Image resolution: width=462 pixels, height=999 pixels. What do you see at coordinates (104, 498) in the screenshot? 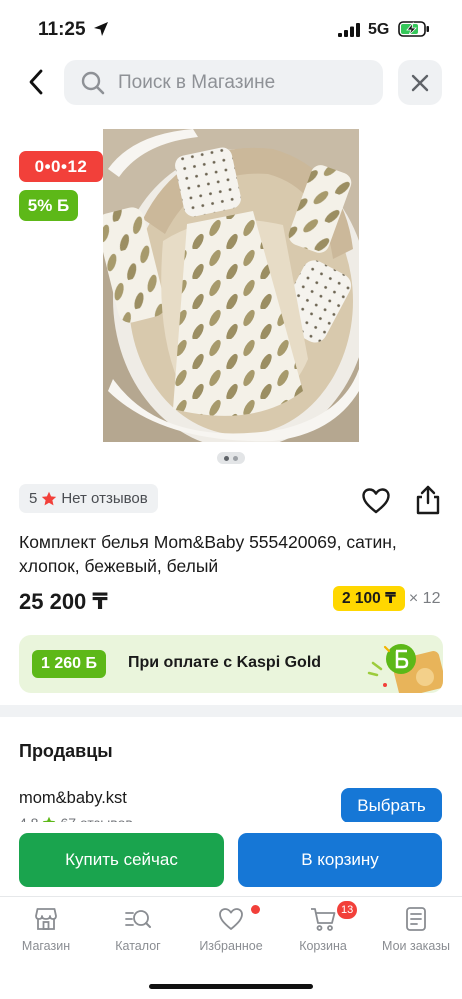
I see `reviews-label: Нет отзывов` at bounding box center [104, 498].